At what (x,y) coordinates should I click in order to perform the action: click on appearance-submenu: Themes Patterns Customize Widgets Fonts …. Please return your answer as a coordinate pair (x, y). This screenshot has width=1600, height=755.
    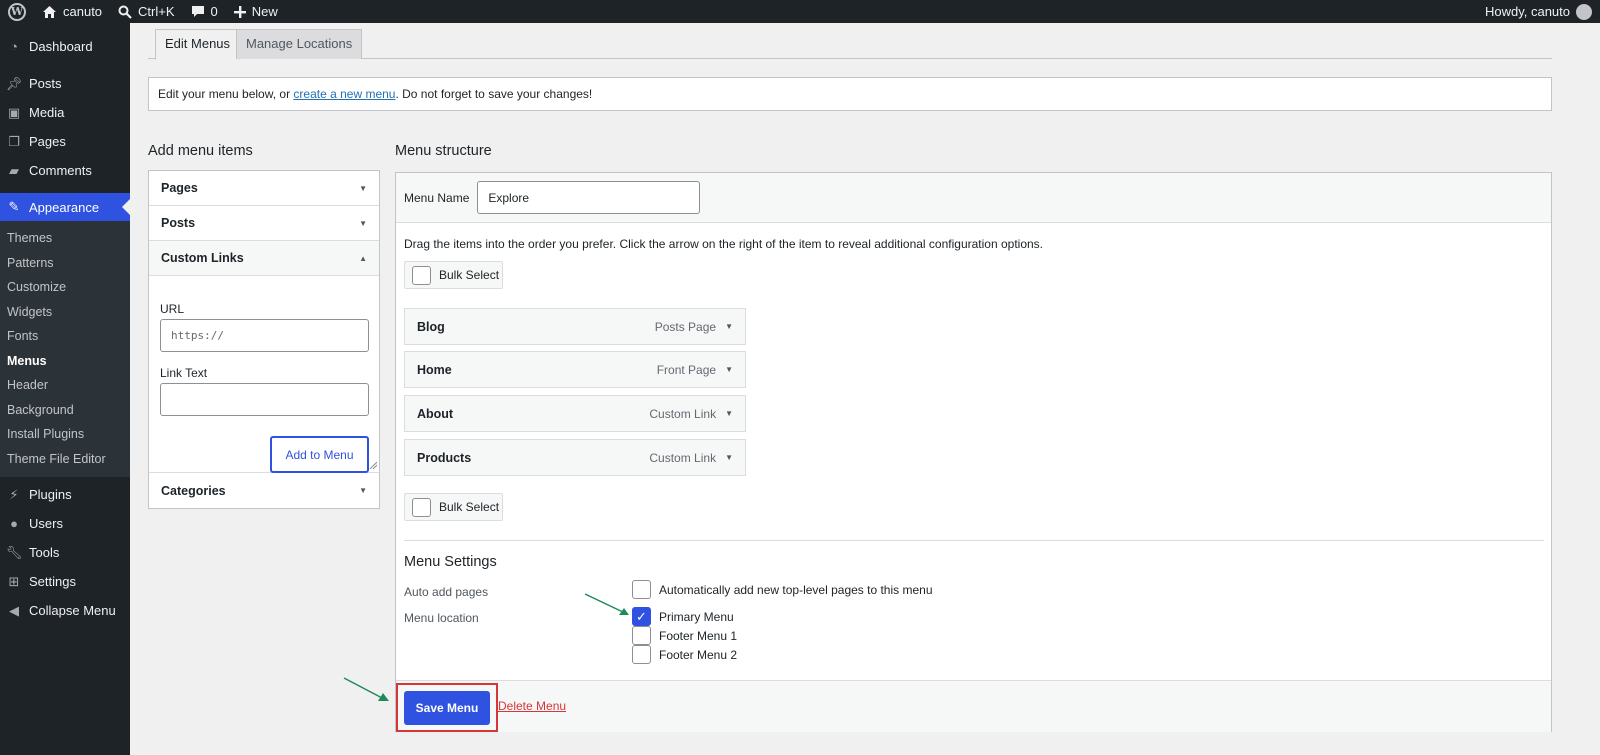
    Looking at the image, I should click on (65, 349).